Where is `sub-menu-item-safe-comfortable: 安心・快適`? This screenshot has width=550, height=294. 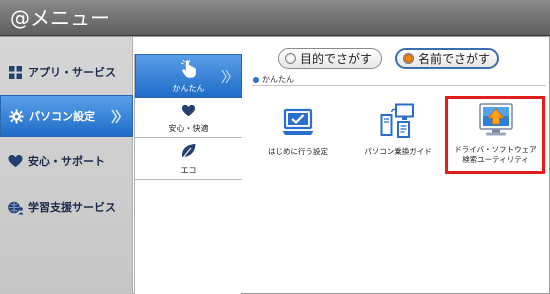 sub-menu-item-safe-comfortable: 安心・快適 is located at coordinates (188, 118).